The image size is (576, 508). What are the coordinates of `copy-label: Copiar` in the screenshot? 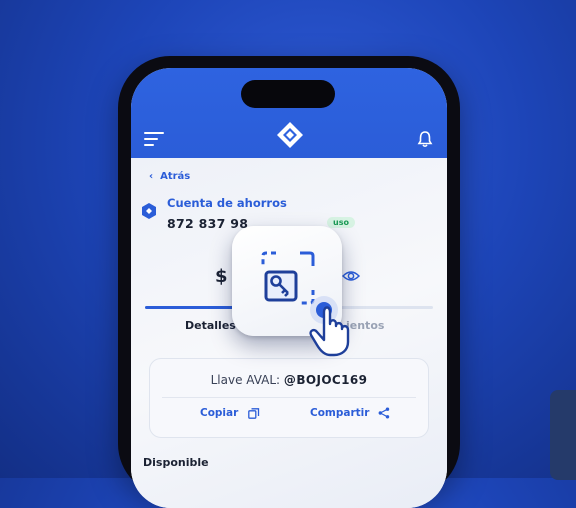 It's located at (219, 413).